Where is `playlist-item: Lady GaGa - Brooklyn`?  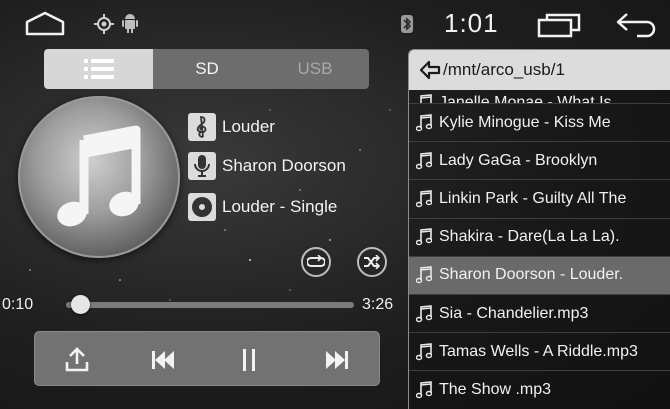
playlist-item: Lady GaGa - Brooklyn is located at coordinates (539, 161).